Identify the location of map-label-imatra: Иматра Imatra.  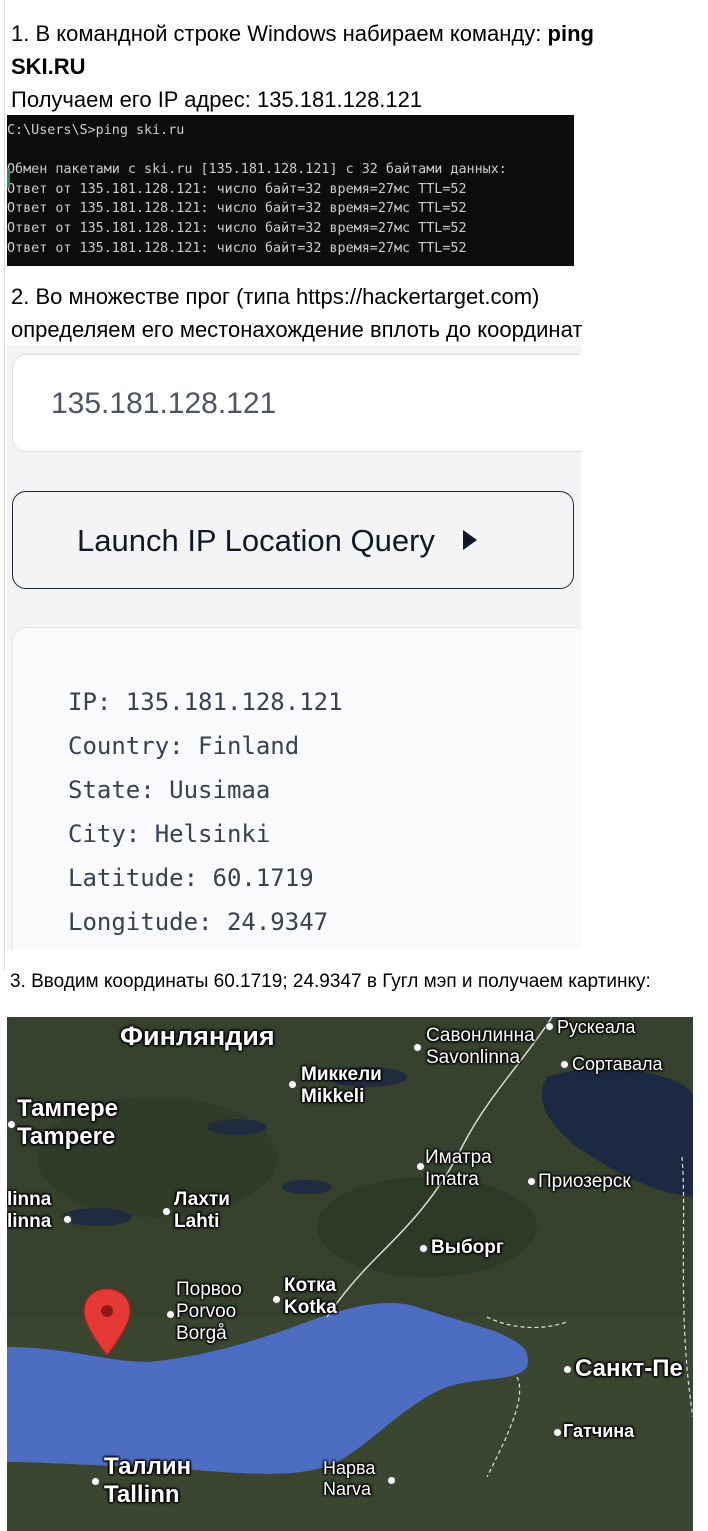
(458, 1168).